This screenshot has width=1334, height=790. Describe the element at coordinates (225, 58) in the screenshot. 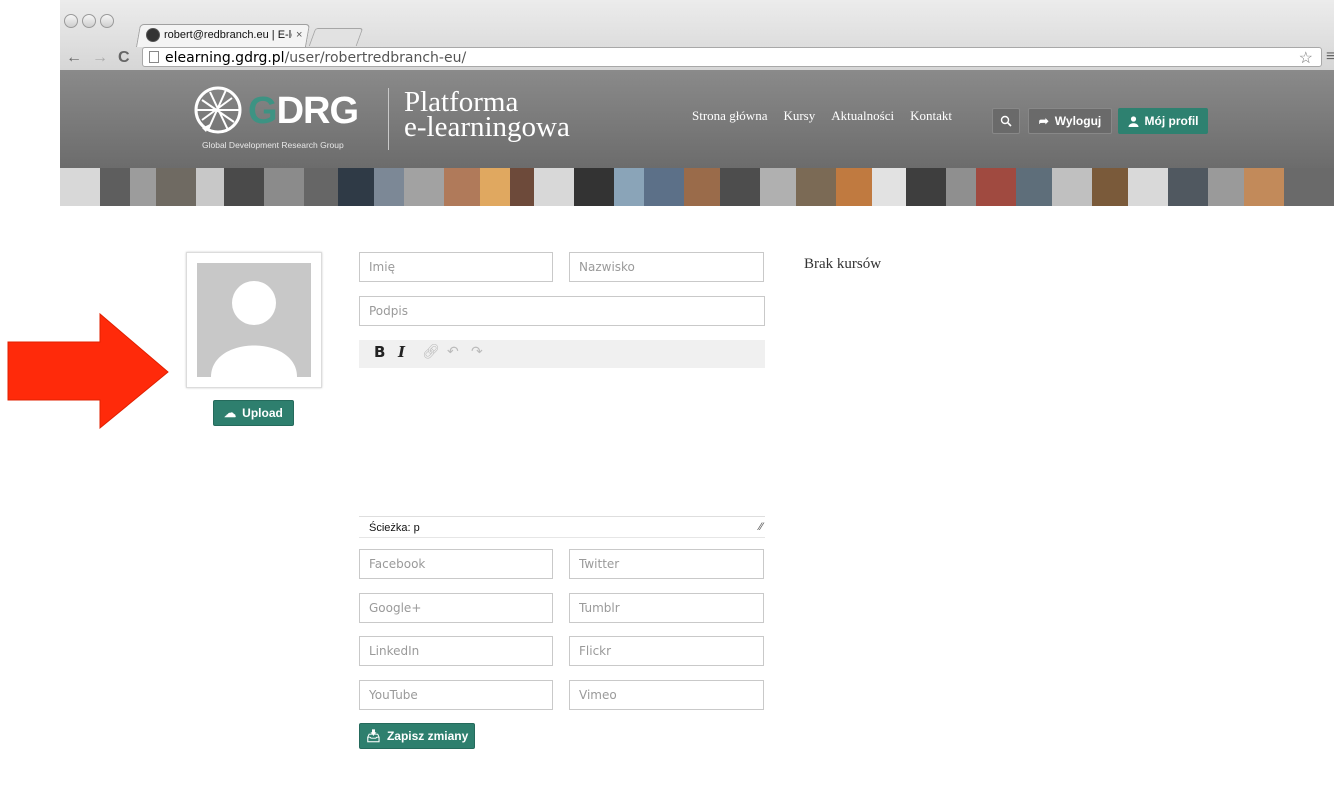

I see `url-host: elearning.gdrg.pl` at that location.